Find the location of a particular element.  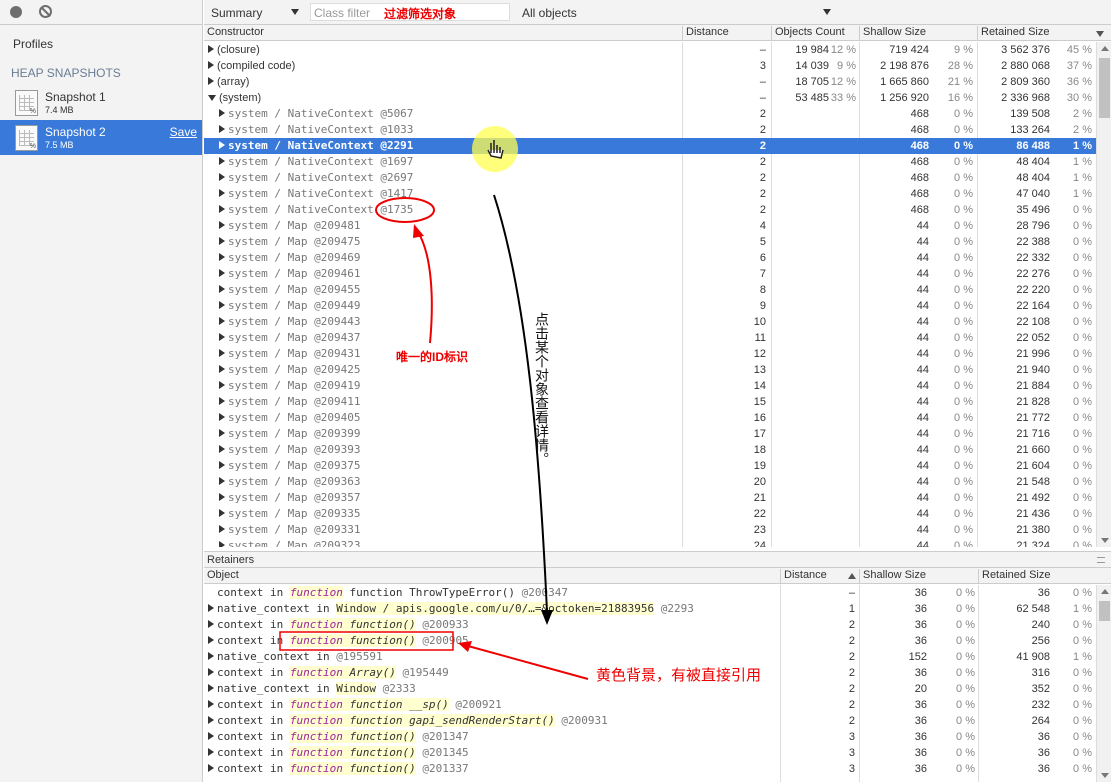

click-detail-annotation: 点击某个对象查看详情。 is located at coordinates (541, 389).